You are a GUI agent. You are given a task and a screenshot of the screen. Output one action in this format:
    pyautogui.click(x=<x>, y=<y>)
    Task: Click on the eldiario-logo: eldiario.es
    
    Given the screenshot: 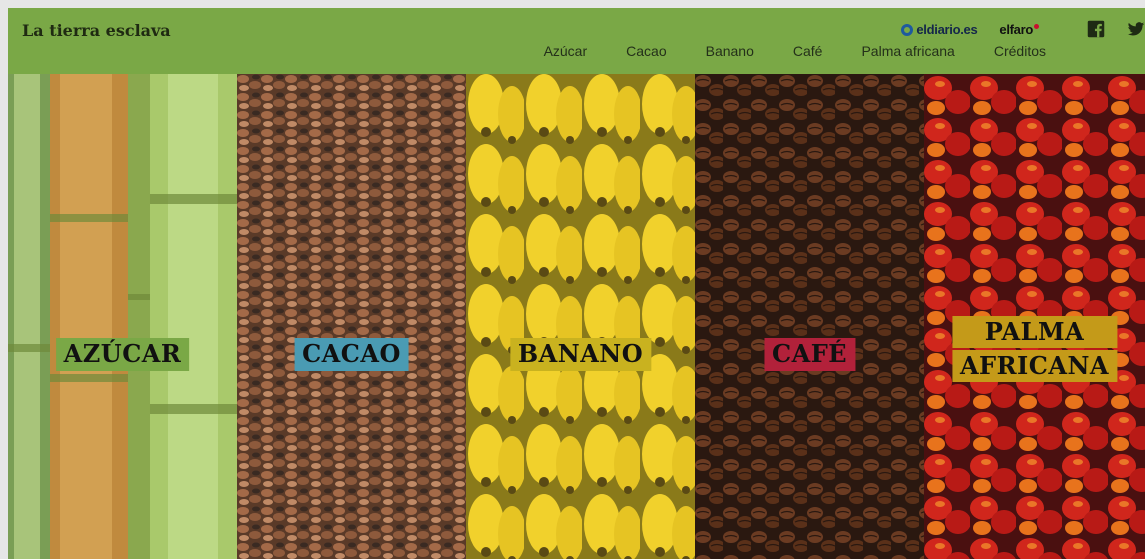 What is the action you would take?
    pyautogui.click(x=939, y=29)
    